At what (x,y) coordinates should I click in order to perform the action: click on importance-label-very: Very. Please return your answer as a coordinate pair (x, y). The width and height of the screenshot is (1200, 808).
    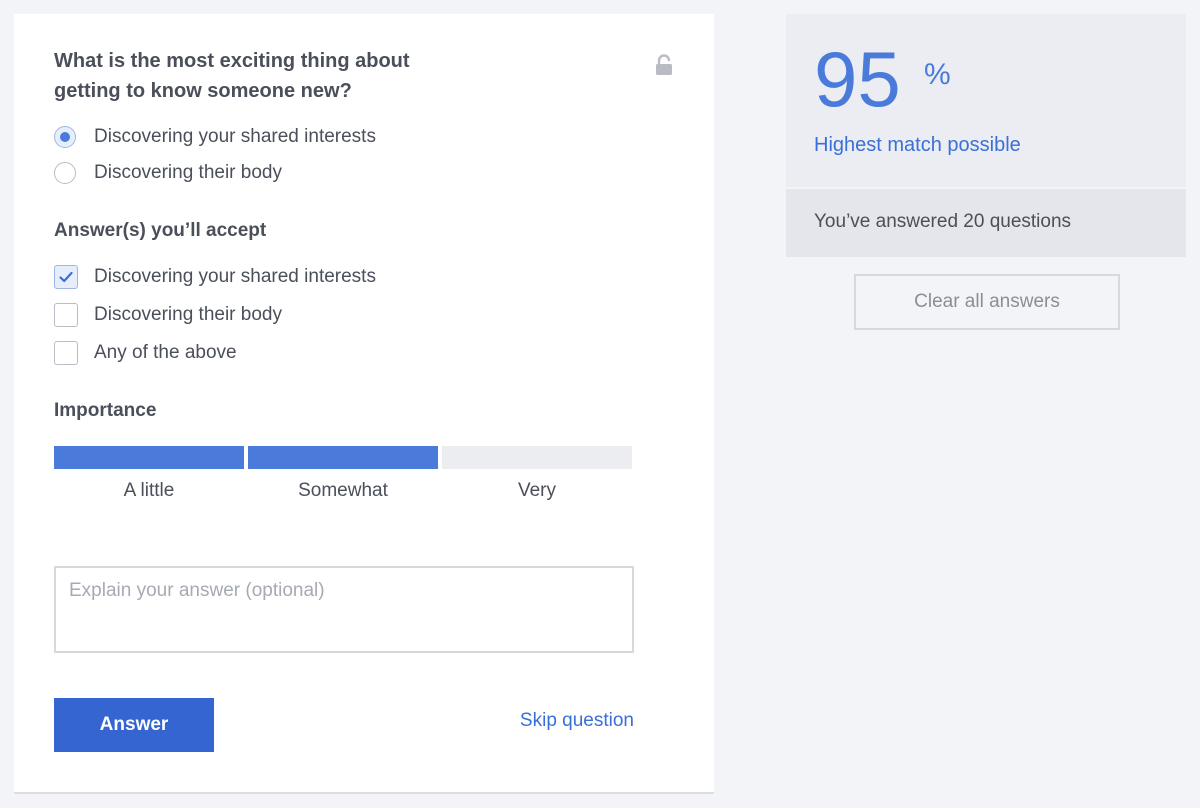
    Looking at the image, I should click on (537, 491).